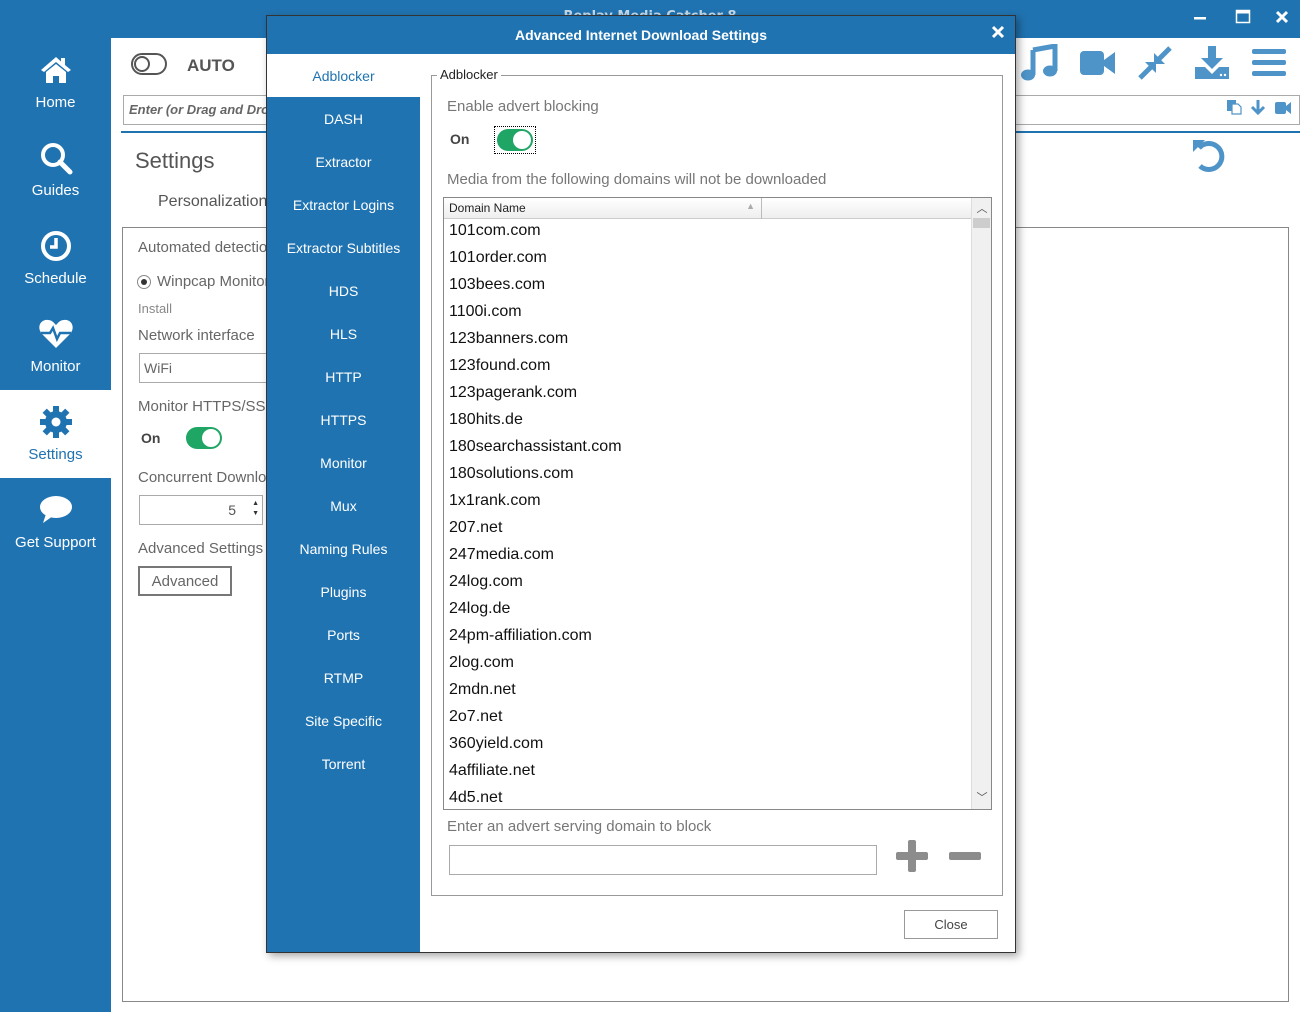  I want to click on dialog-nav-item-dash: DASH, so click(343, 118).